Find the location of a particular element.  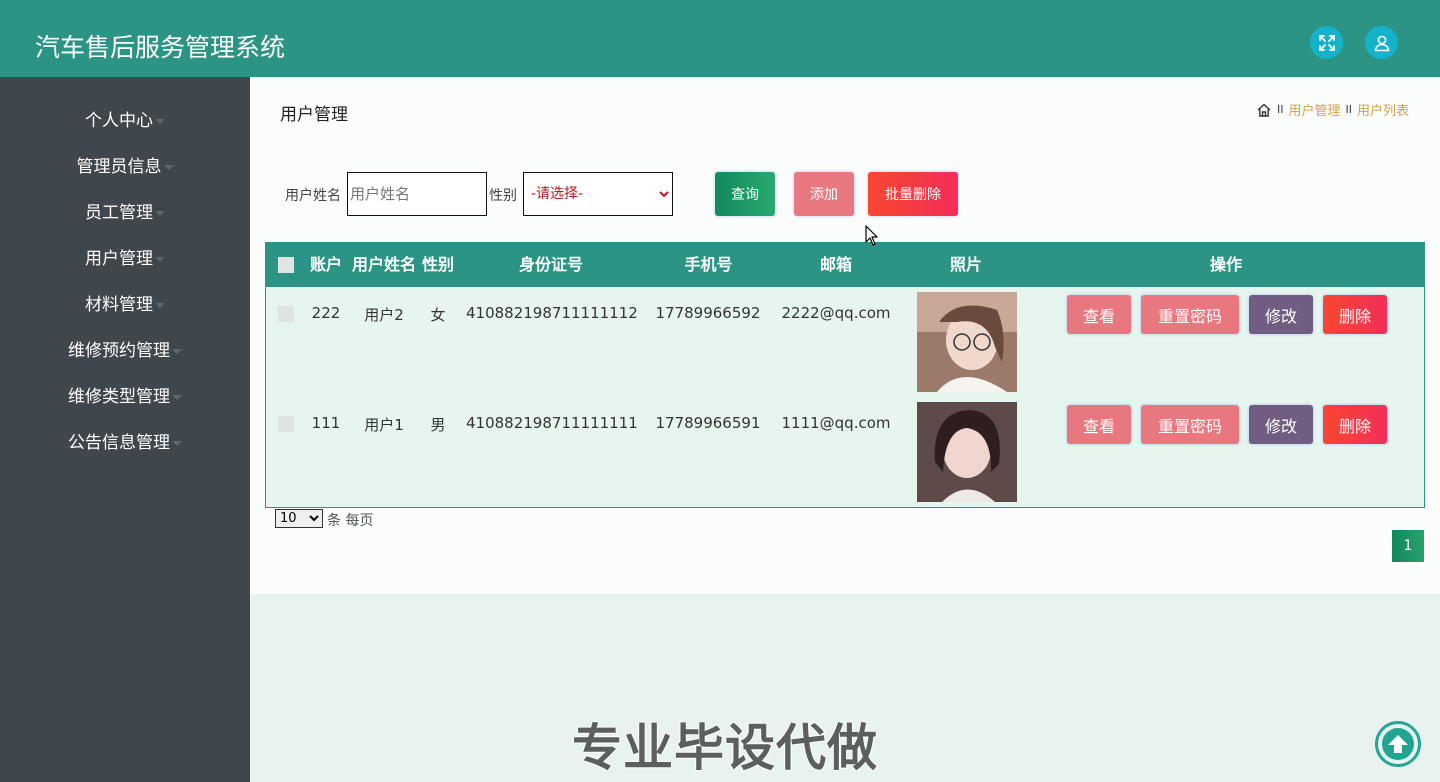

sidebar-item-materials: 材料管理 is located at coordinates (125, 305).